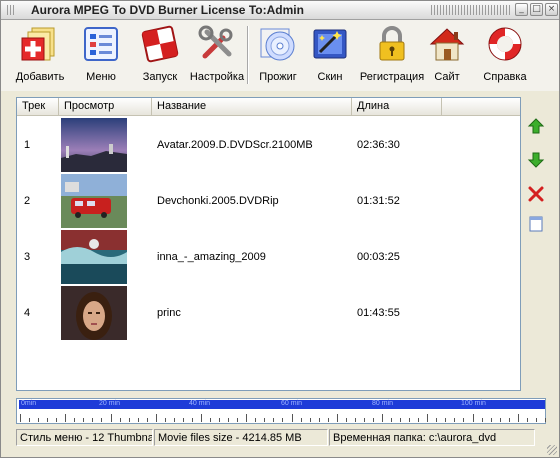 The width and height of the screenshot is (560, 458). Describe the element at coordinates (160, 77) in the screenshot. I see `start-button-label: Запуск` at that location.